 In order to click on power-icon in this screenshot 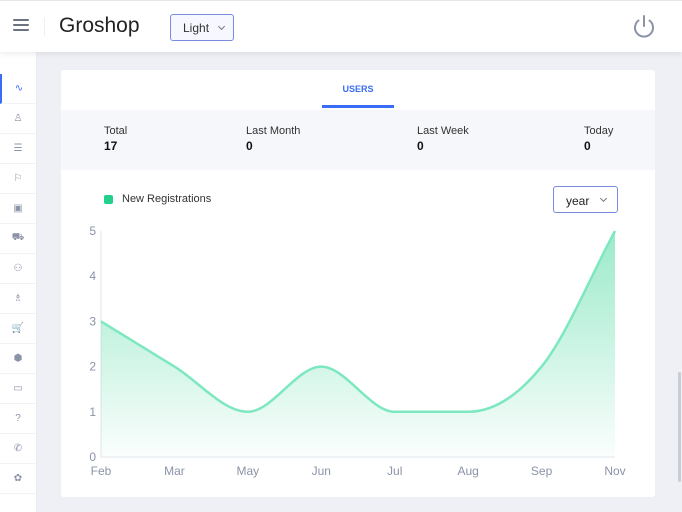, I will do `click(644, 27)`.